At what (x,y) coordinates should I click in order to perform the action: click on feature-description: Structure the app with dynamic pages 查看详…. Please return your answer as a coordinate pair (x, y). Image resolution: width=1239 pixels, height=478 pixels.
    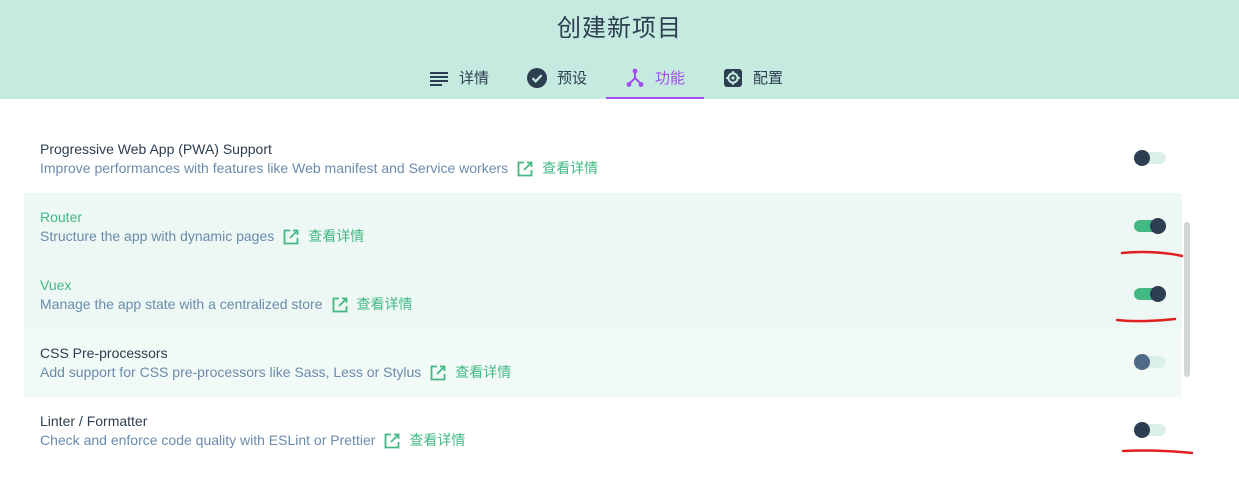
    Looking at the image, I should click on (611, 236).